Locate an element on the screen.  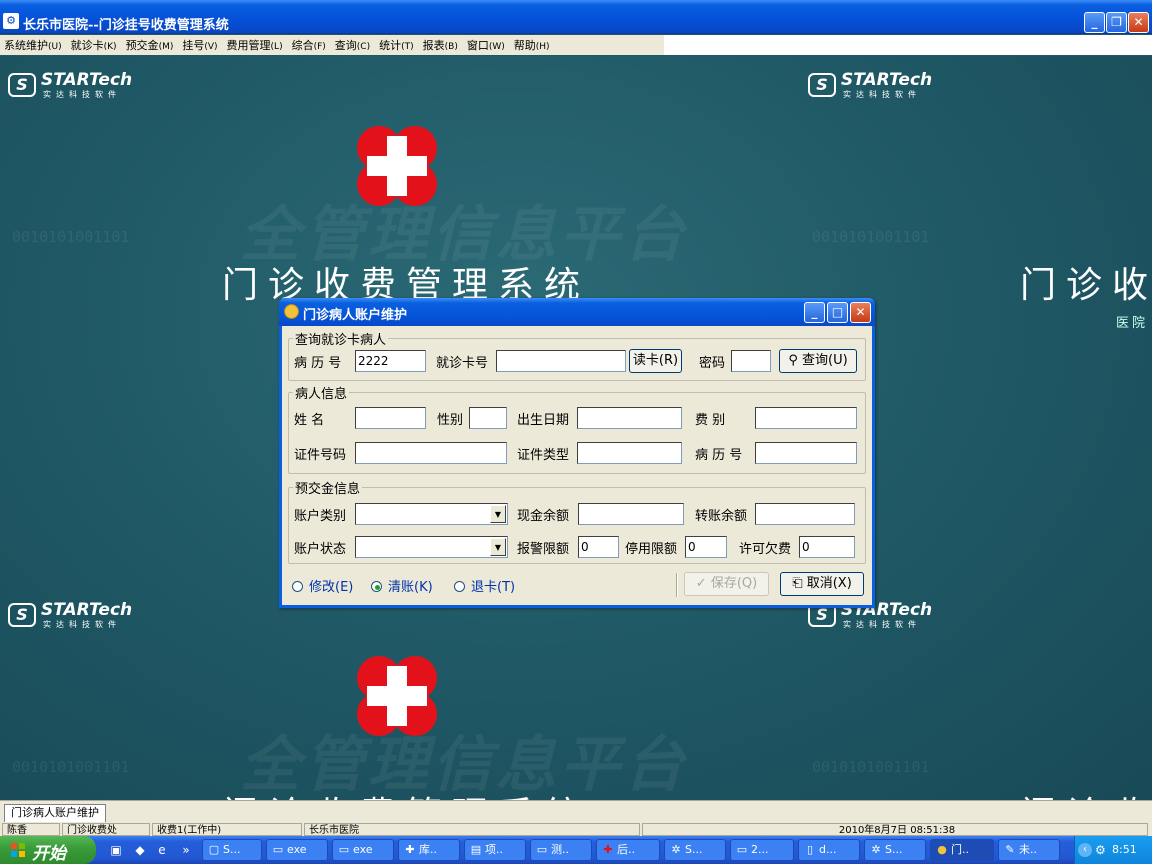
taskbar-item: ✎ 未.. is located at coordinates (1029, 850).